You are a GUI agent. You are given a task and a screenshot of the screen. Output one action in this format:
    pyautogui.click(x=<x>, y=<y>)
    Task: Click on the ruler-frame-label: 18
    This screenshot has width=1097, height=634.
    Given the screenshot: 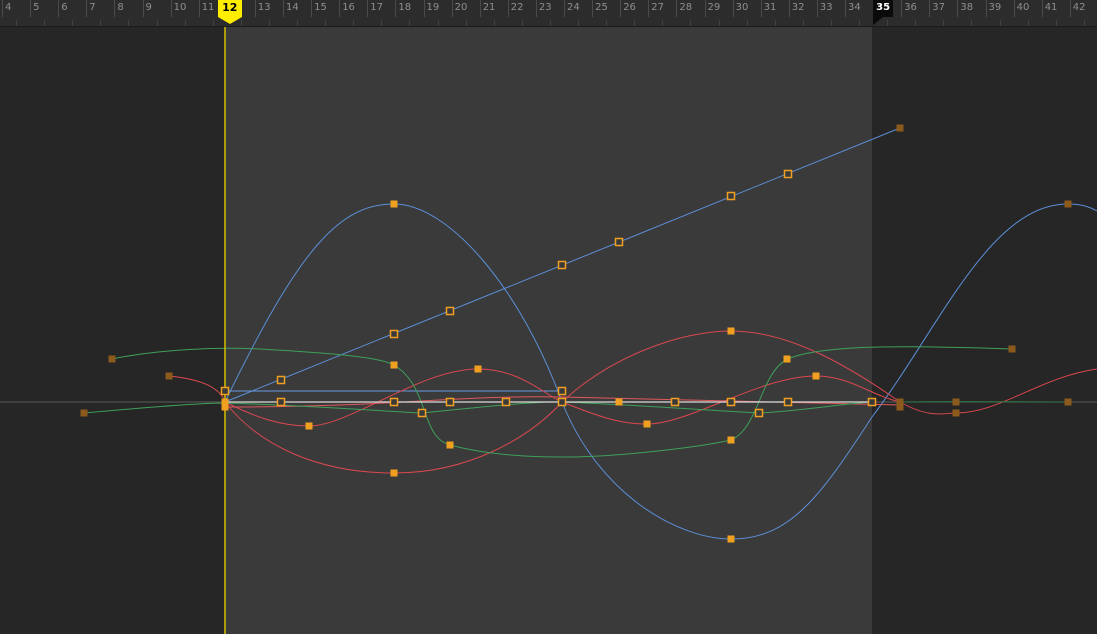 What is the action you would take?
    pyautogui.click(x=405, y=7)
    